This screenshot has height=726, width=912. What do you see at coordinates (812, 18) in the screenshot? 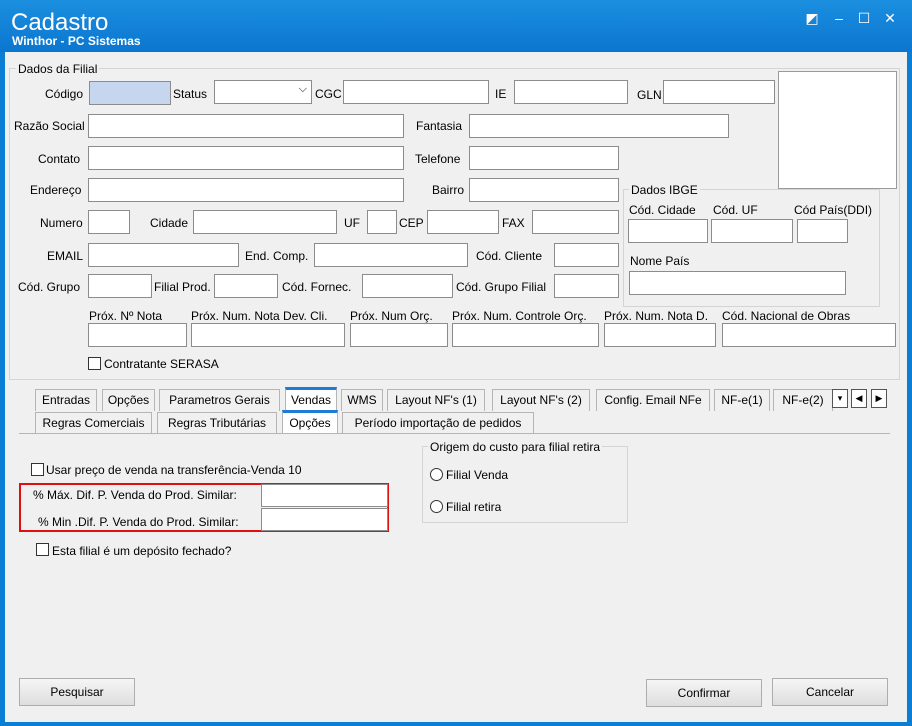
I see `restore-icon: ◩` at bounding box center [812, 18].